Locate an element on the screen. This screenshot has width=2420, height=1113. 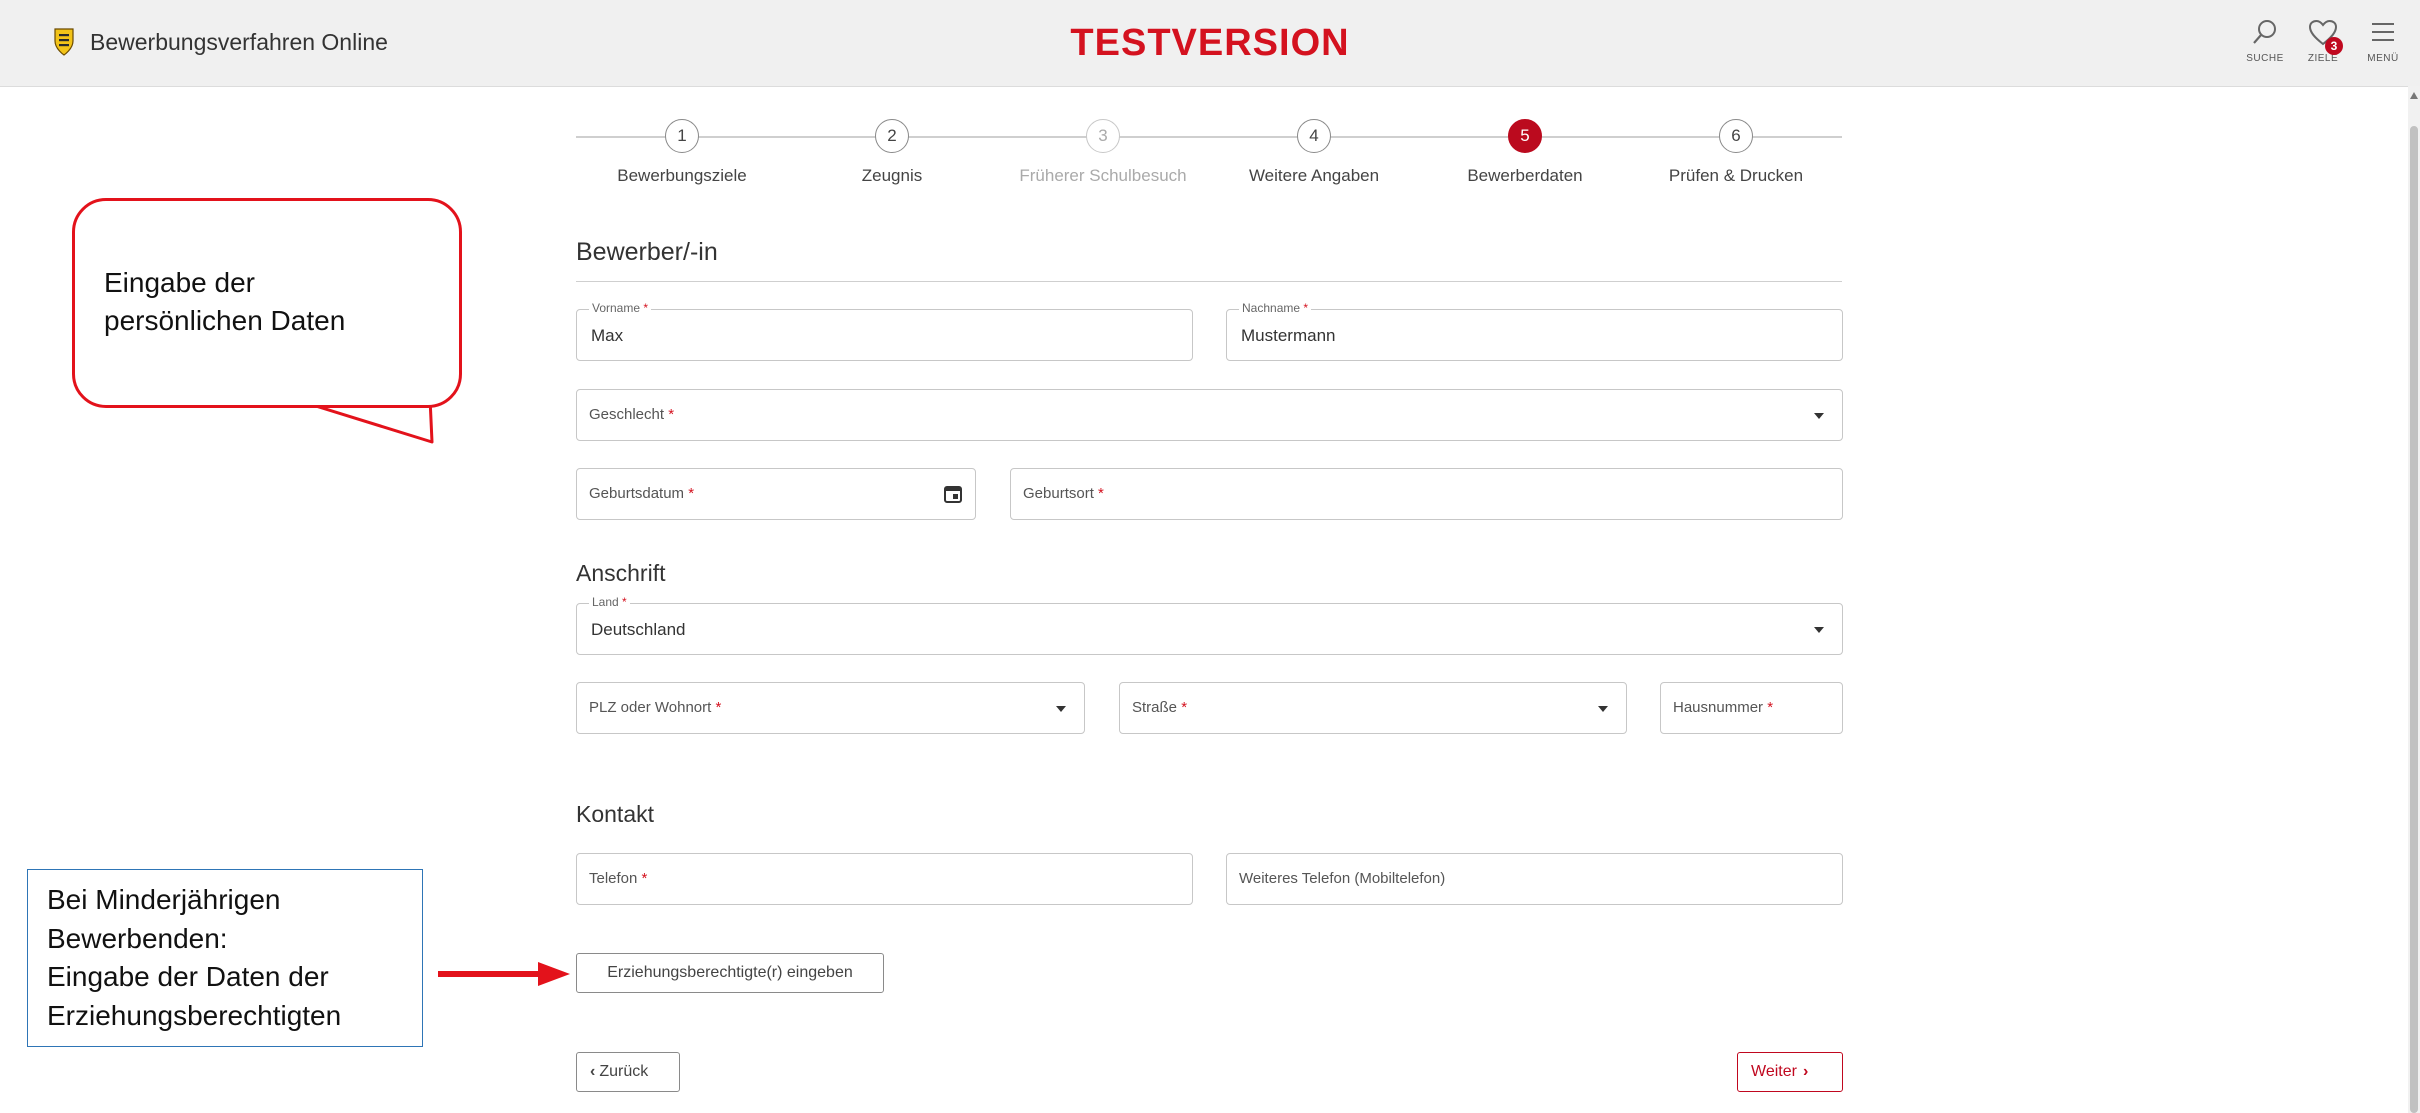
test-version-banner: TESTVERSION is located at coordinates (1210, 43).